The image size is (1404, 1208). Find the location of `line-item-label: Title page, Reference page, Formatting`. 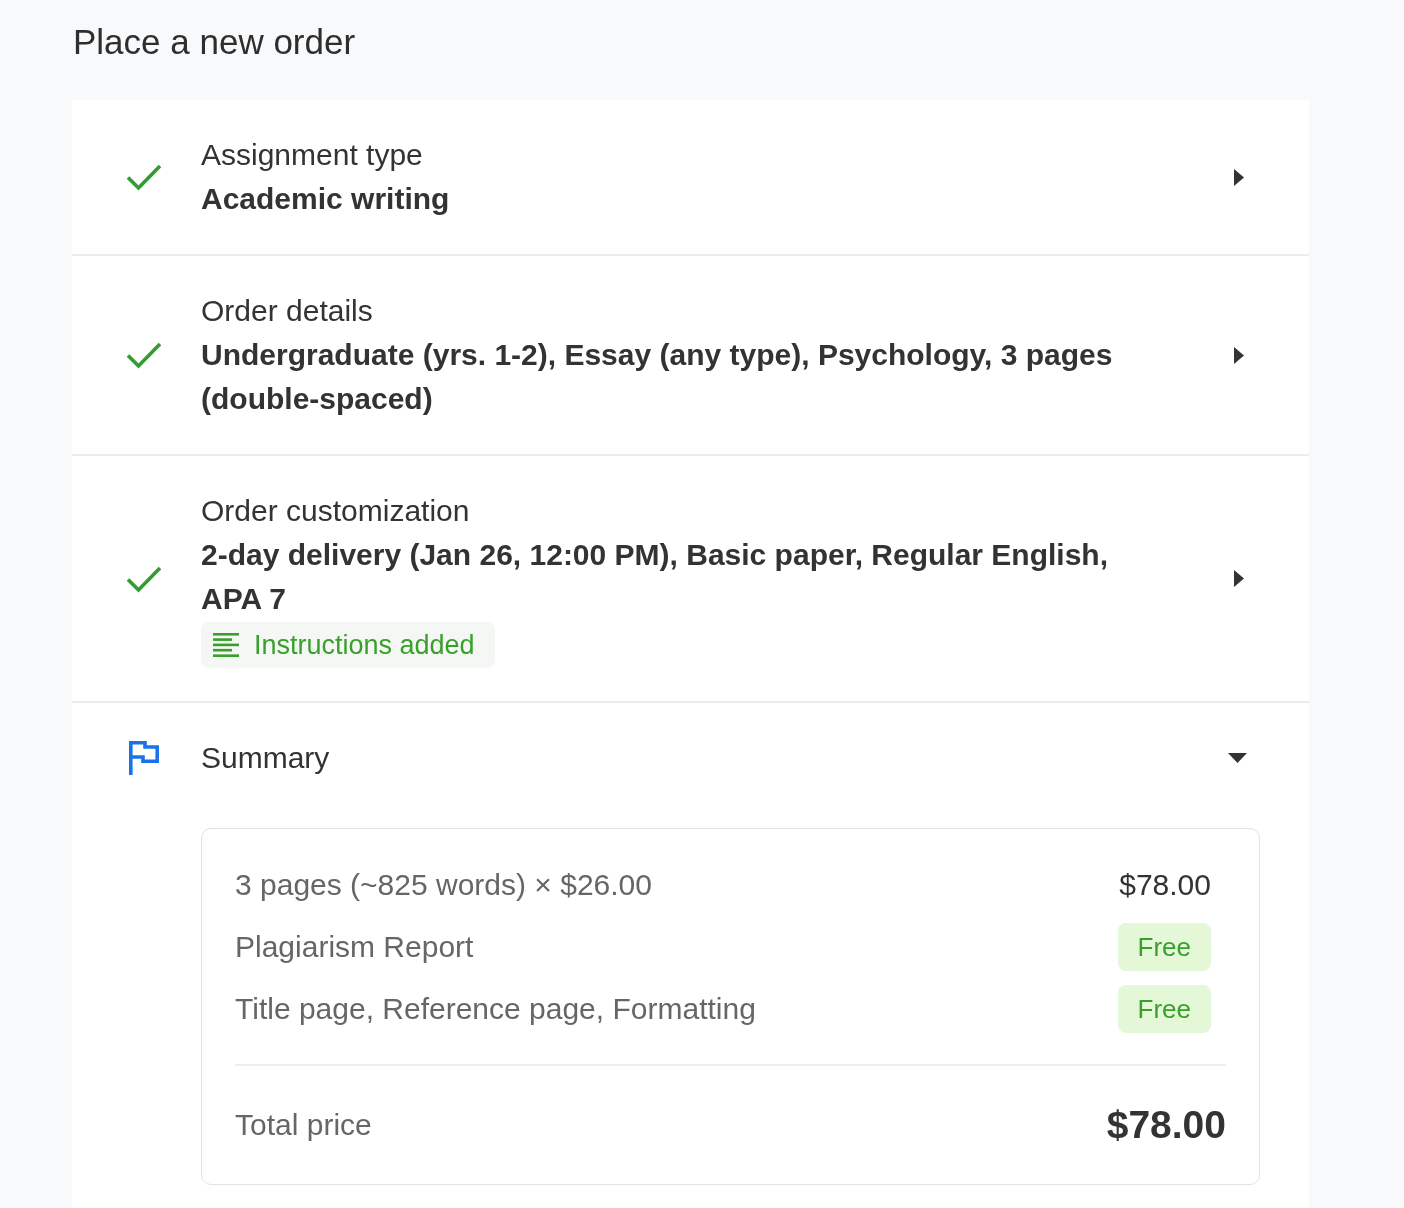

line-item-label: Title page, Reference page, Formatting is located at coordinates (495, 1009).